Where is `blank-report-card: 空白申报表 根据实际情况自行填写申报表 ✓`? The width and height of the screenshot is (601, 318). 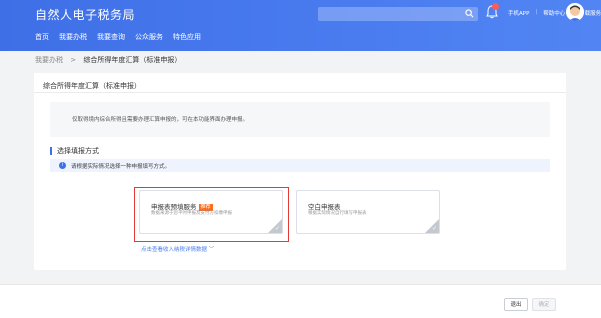
blank-report-card: 空白申报表 根据实际情况自行填写申报表 ✓ is located at coordinates (368, 212).